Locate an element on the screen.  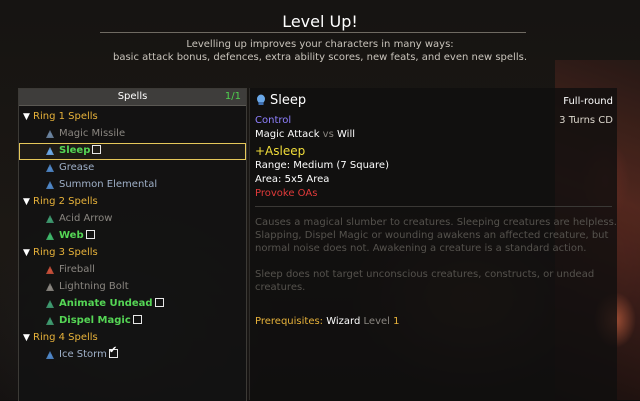
ring-header-label: Ring 4 Spells is located at coordinates (65, 337).